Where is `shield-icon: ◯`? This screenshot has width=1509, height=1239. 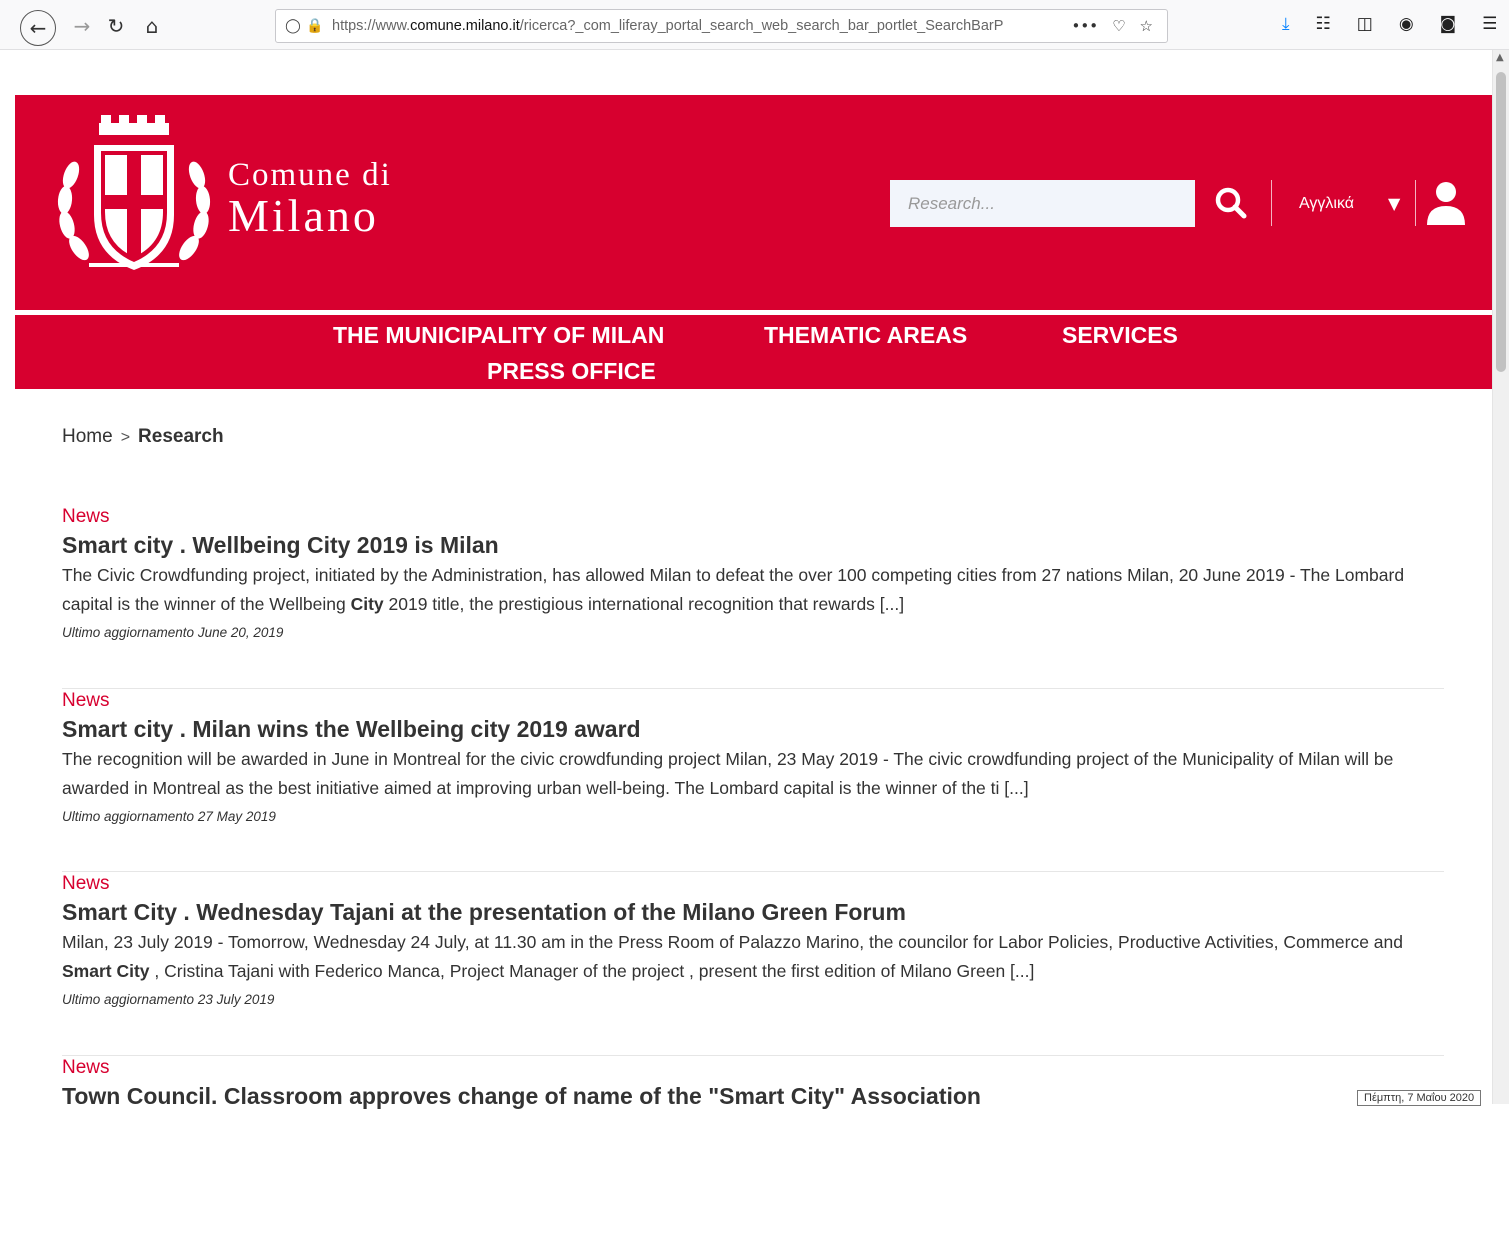
shield-icon: ◯ is located at coordinates (293, 26).